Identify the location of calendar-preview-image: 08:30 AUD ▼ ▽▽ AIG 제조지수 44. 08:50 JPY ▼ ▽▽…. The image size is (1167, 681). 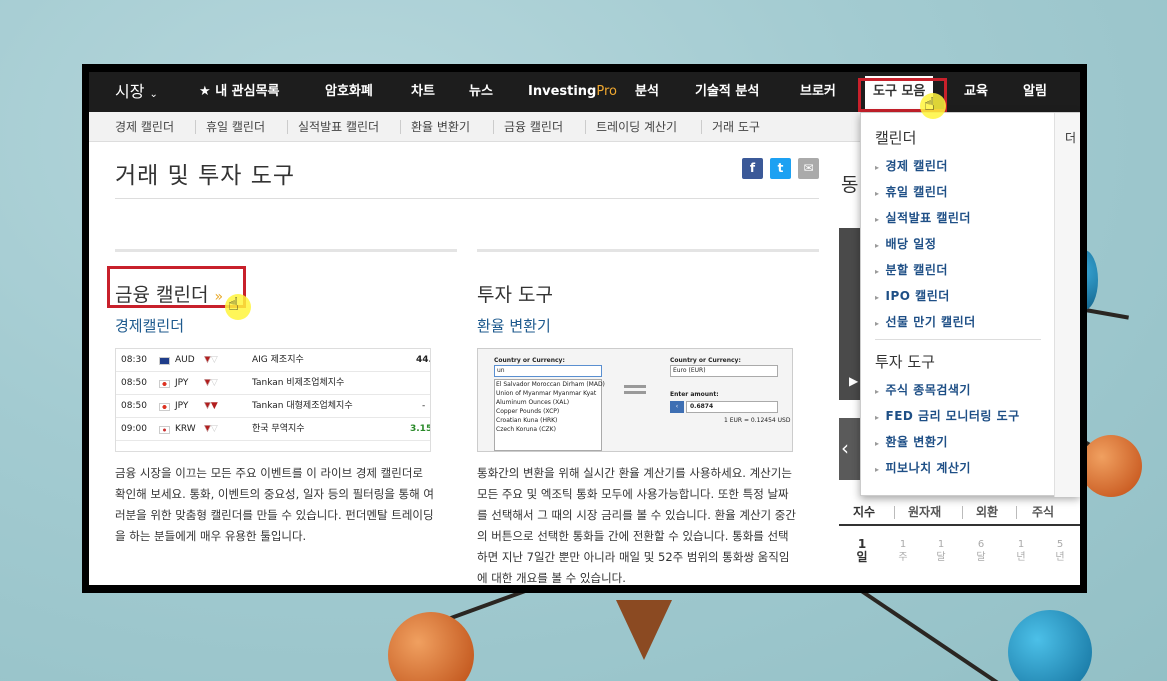
(273, 400).